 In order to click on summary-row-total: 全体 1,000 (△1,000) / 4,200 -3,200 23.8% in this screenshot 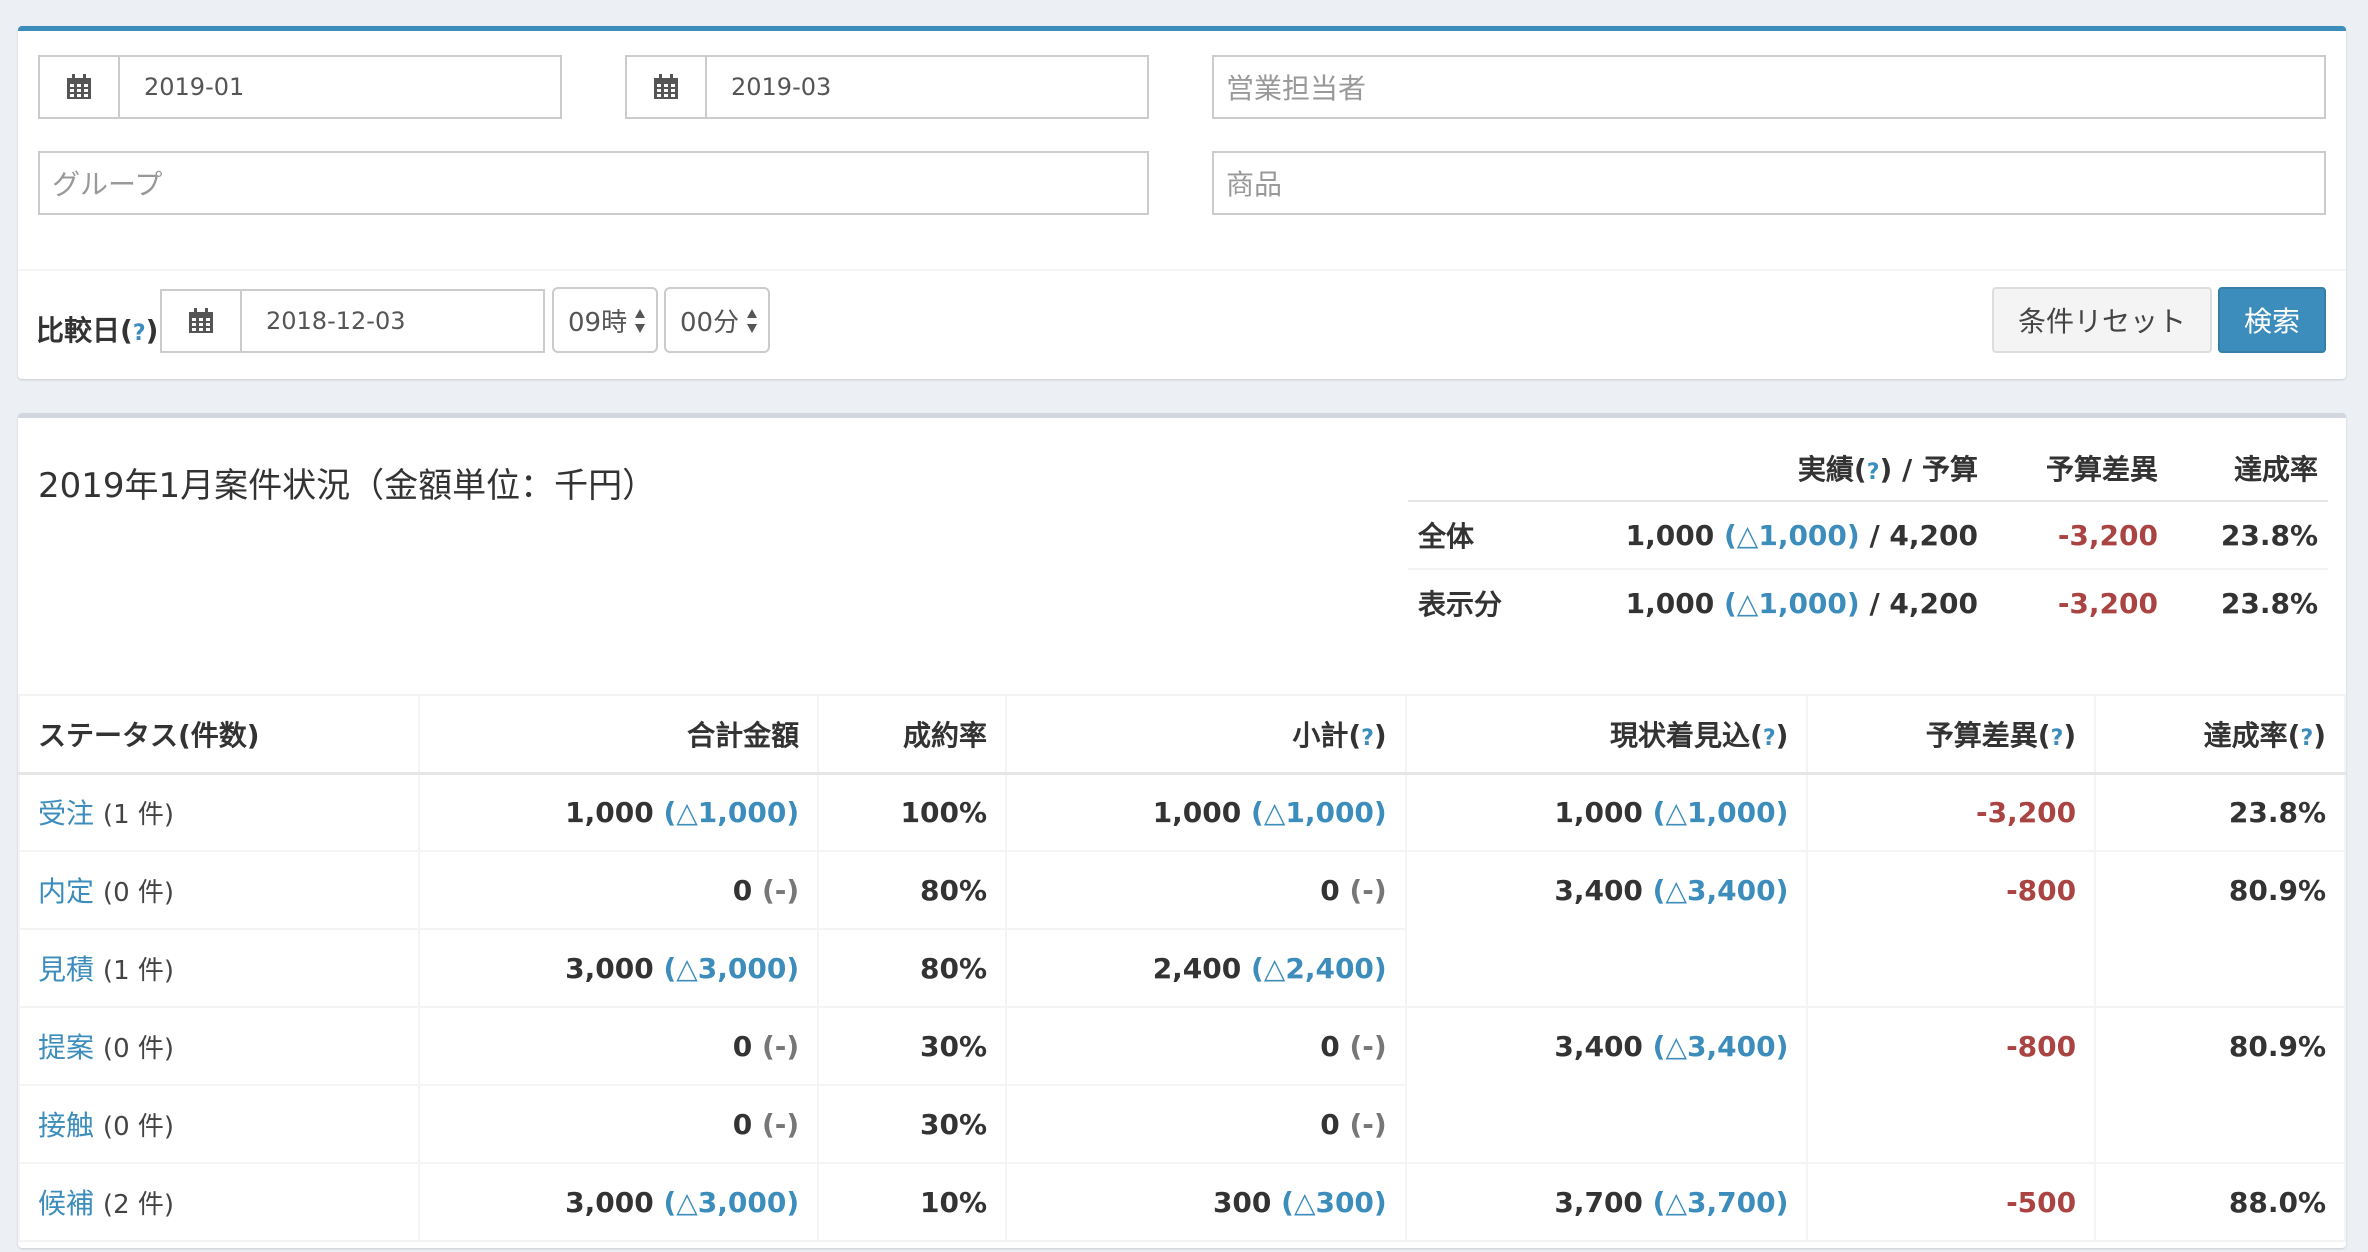, I will do `click(1868, 535)`.